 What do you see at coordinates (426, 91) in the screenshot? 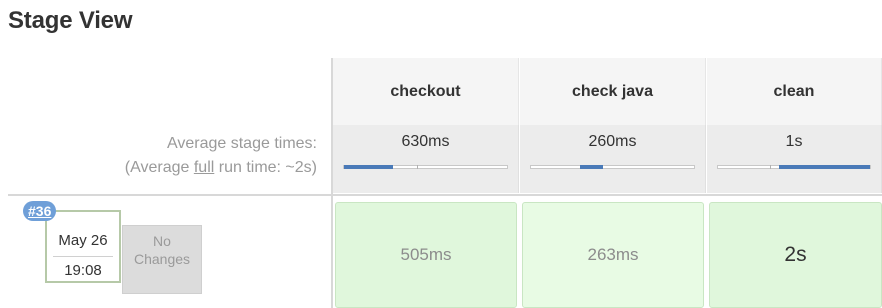
I see `stage-header-checkout: checkout` at bounding box center [426, 91].